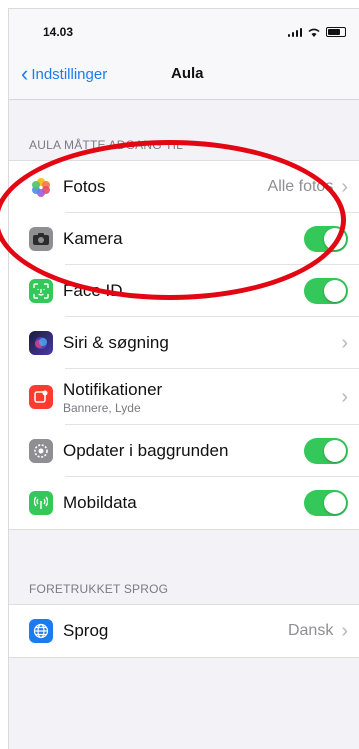 Image resolution: width=359 pixels, height=749 pixels. What do you see at coordinates (41, 397) in the screenshot?
I see `notifications-icon` at bounding box center [41, 397].